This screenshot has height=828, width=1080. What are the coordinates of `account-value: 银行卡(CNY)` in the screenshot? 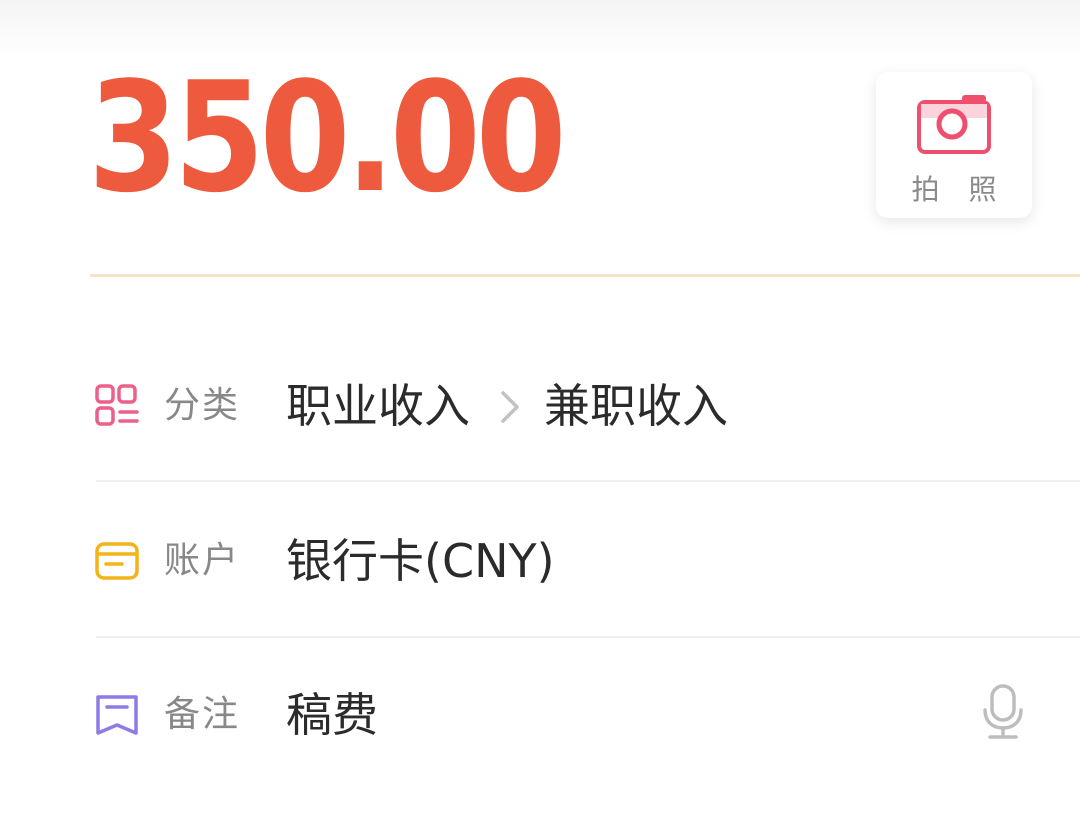 It's located at (420, 561).